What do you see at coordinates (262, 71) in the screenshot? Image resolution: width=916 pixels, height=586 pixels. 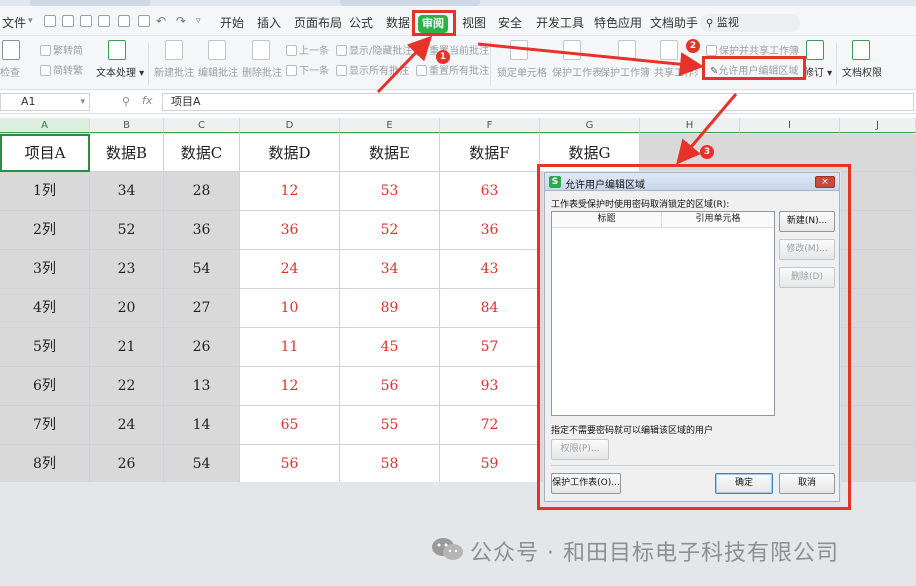 I see `delete-comment-button: 删除批注` at bounding box center [262, 71].